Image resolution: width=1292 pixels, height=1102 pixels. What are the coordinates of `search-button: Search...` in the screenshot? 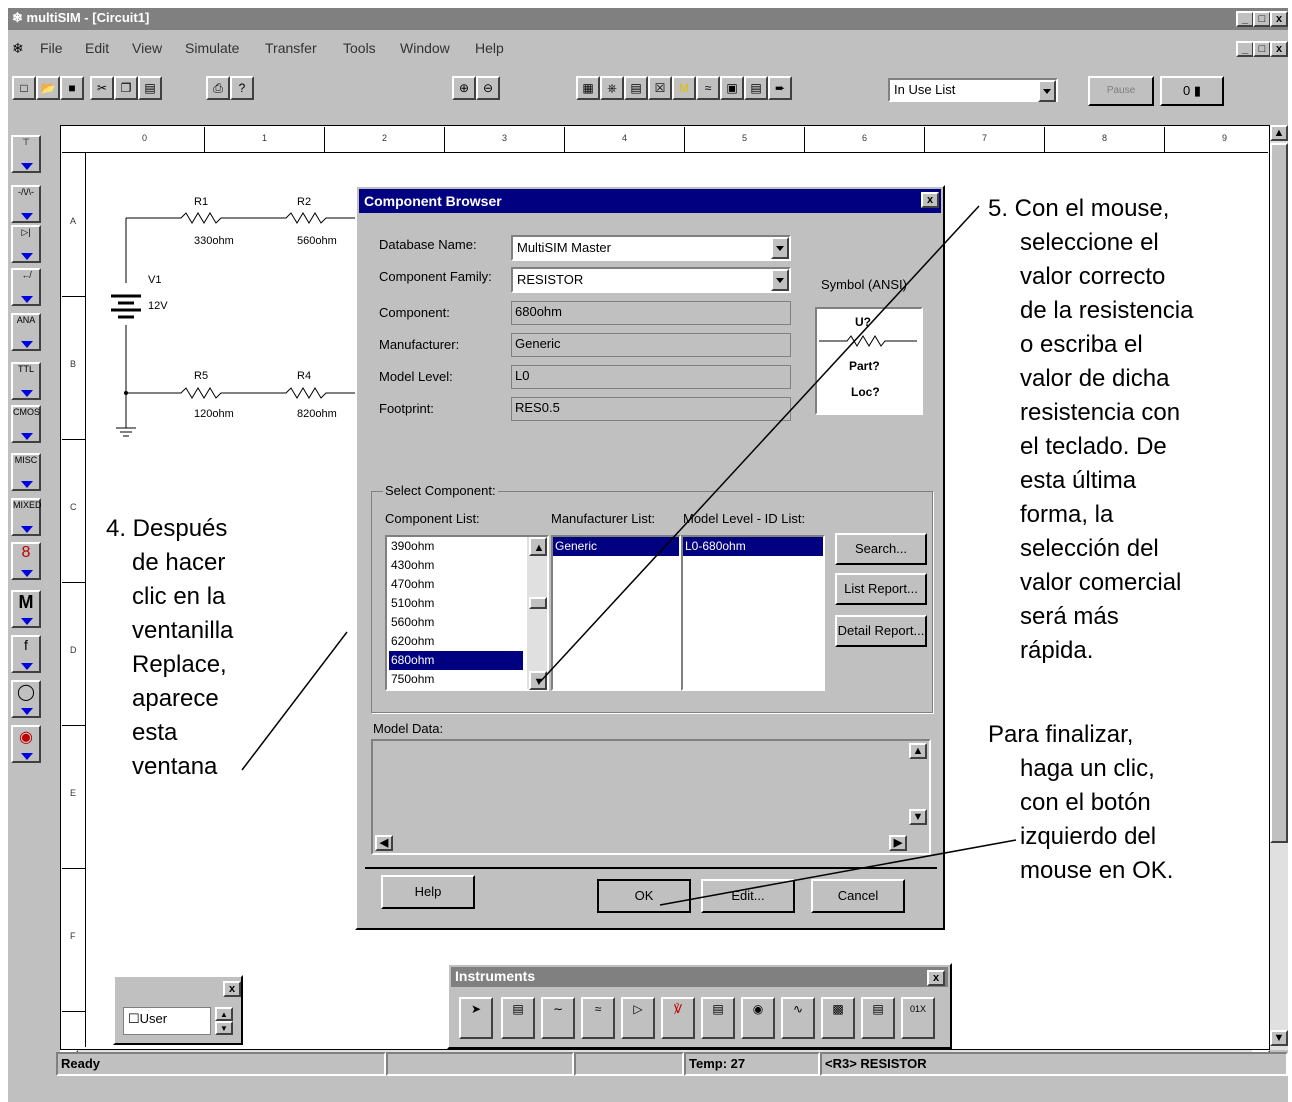 It's located at (881, 549).